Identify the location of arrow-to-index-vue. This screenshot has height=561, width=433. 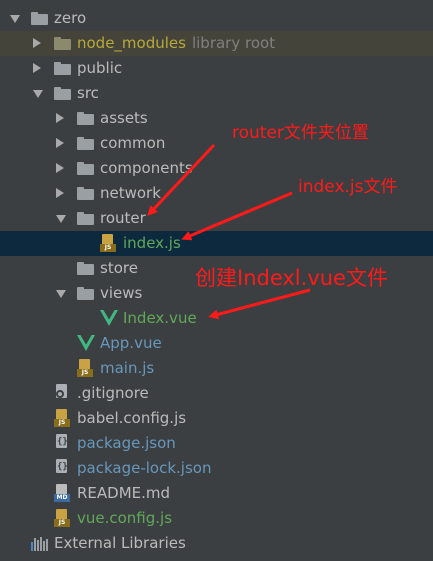
(259, 304).